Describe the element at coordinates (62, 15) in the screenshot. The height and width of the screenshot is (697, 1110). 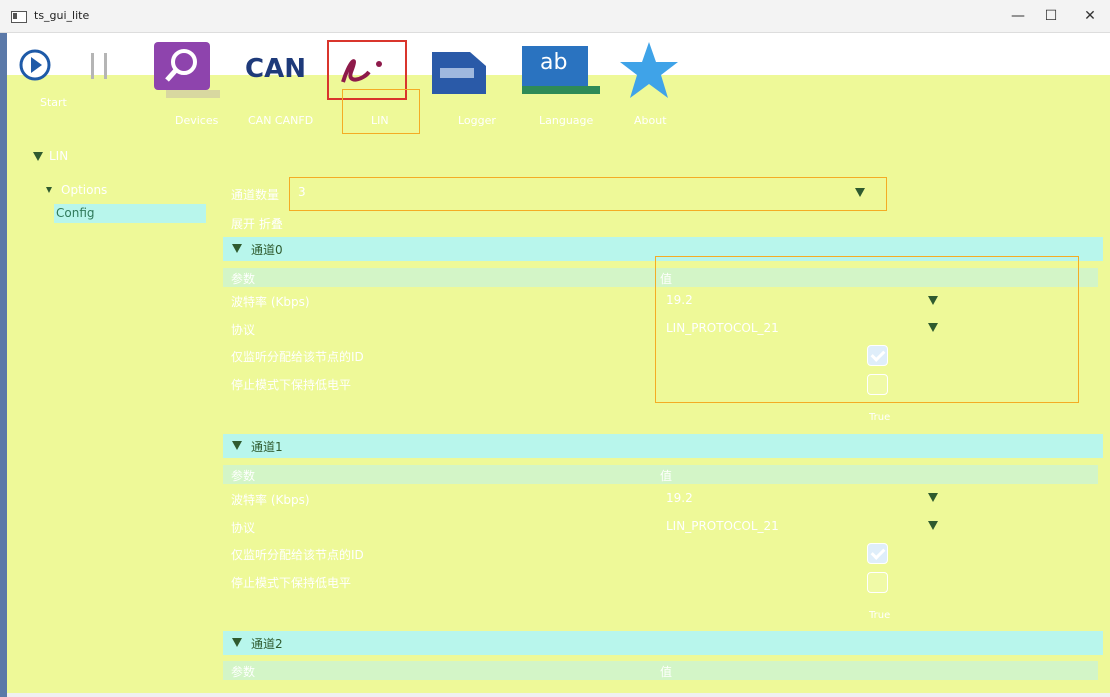
I see `window-title: ts_gui_lite` at that location.